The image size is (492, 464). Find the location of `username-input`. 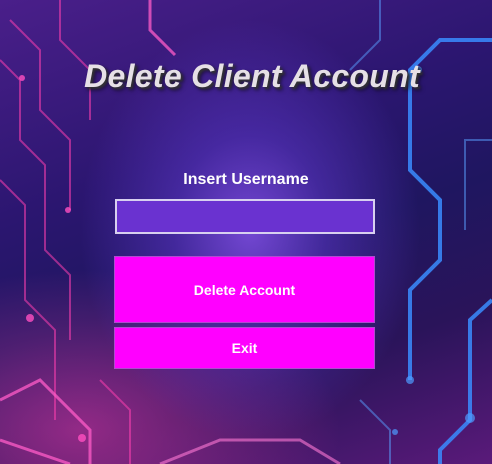

username-input is located at coordinates (245, 216).